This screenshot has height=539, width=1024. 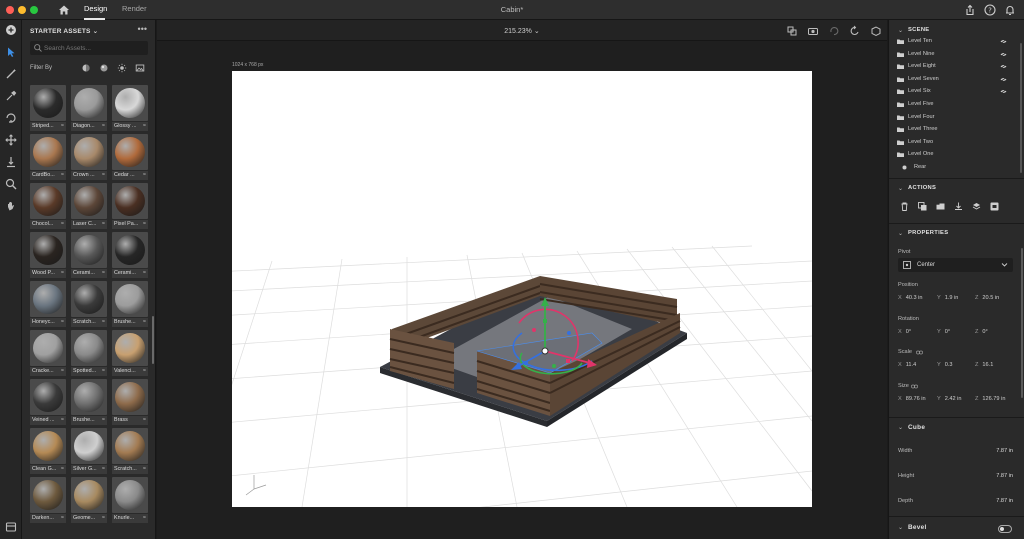 What do you see at coordinates (95, 8) in the screenshot?
I see `tab-design: Design` at bounding box center [95, 8].